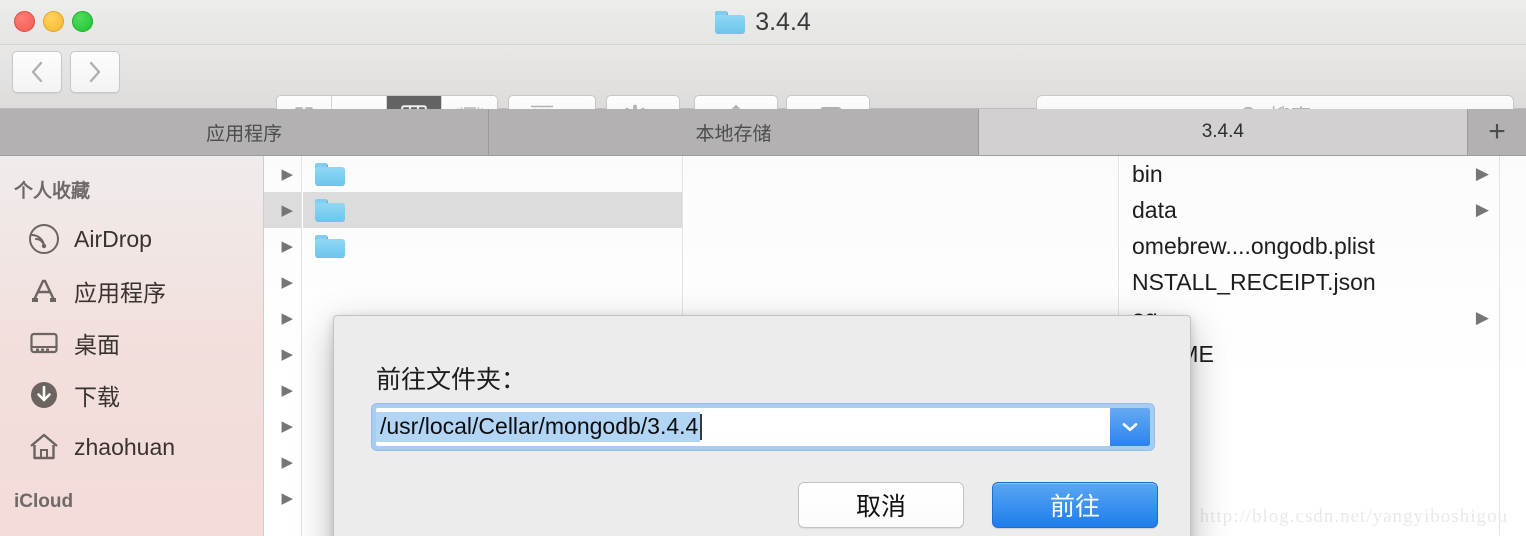 The image size is (1526, 536). I want to click on sidebar-section-icloud: iCloud, so click(44, 501).